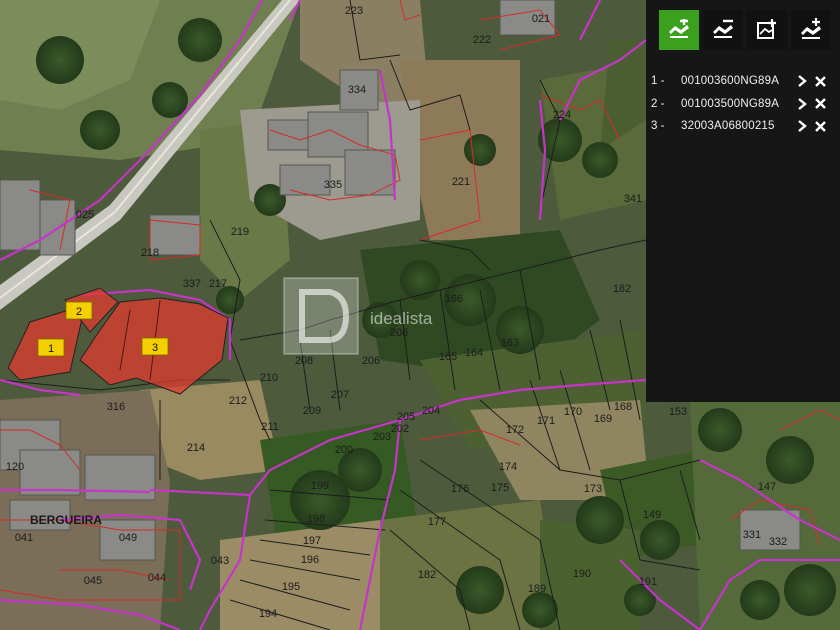 This screenshot has width=840, height=630. Describe the element at coordinates (767, 487) in the screenshot. I see `plot-number: 147` at that location.